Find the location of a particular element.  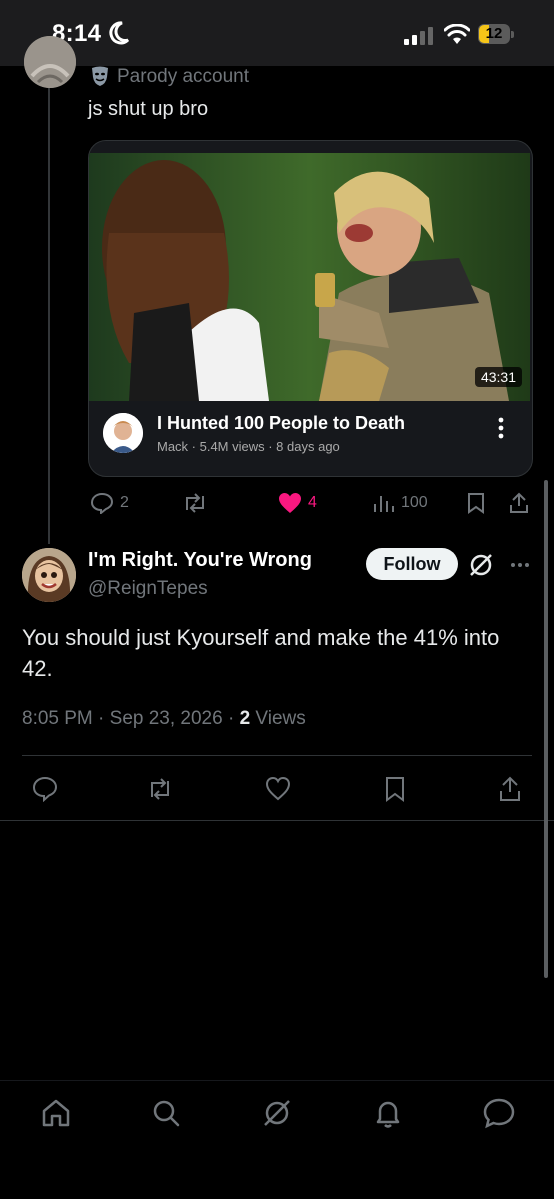

bookmark-button is located at coordinates (476, 503).